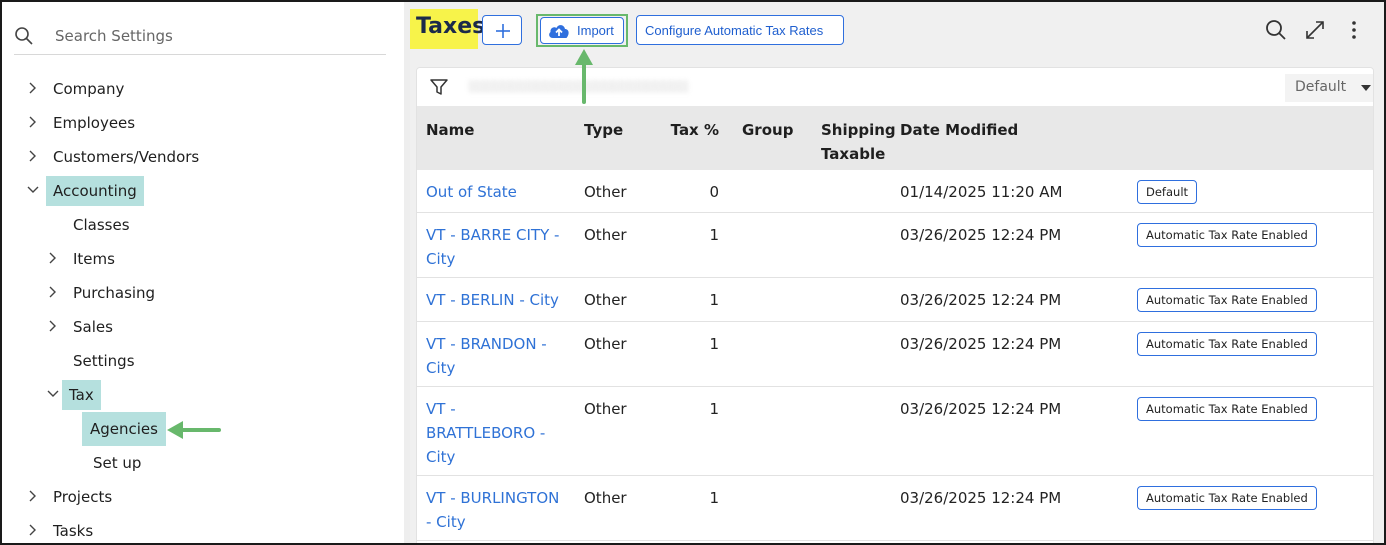  I want to click on plus-icon, so click(503, 31).